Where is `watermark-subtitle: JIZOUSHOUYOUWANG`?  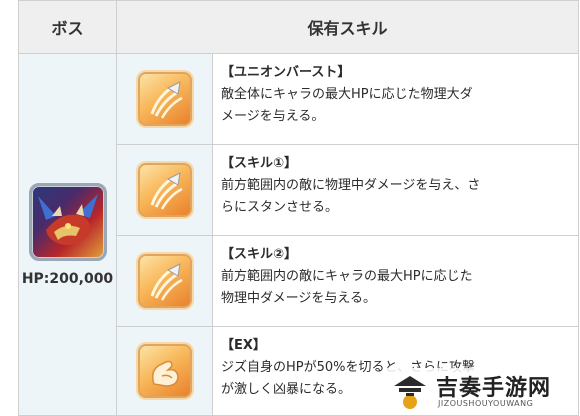
watermark-subtitle: JIZOUSHOUYOUWANG is located at coordinates (486, 403).